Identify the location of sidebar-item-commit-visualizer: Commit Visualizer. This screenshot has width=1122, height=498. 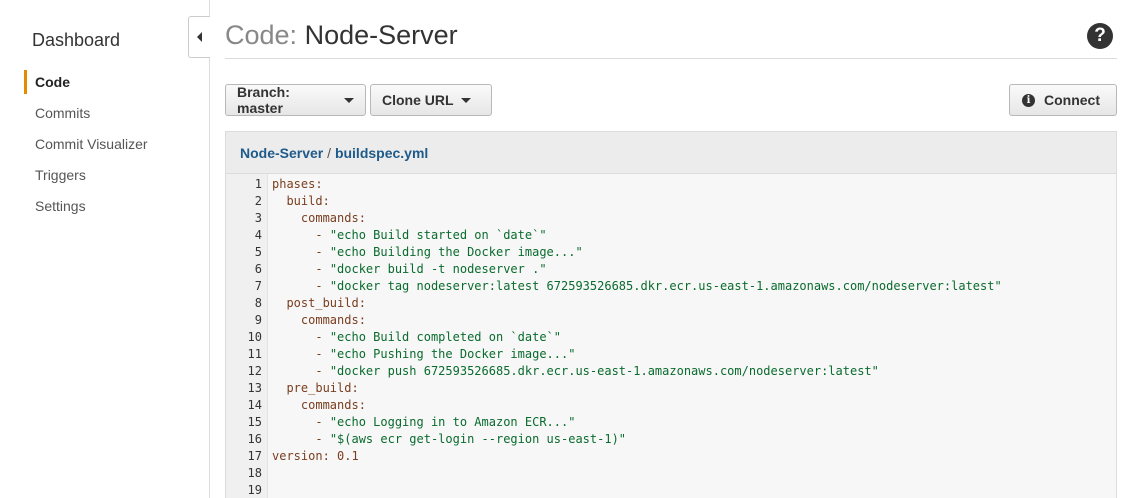
(86, 147).